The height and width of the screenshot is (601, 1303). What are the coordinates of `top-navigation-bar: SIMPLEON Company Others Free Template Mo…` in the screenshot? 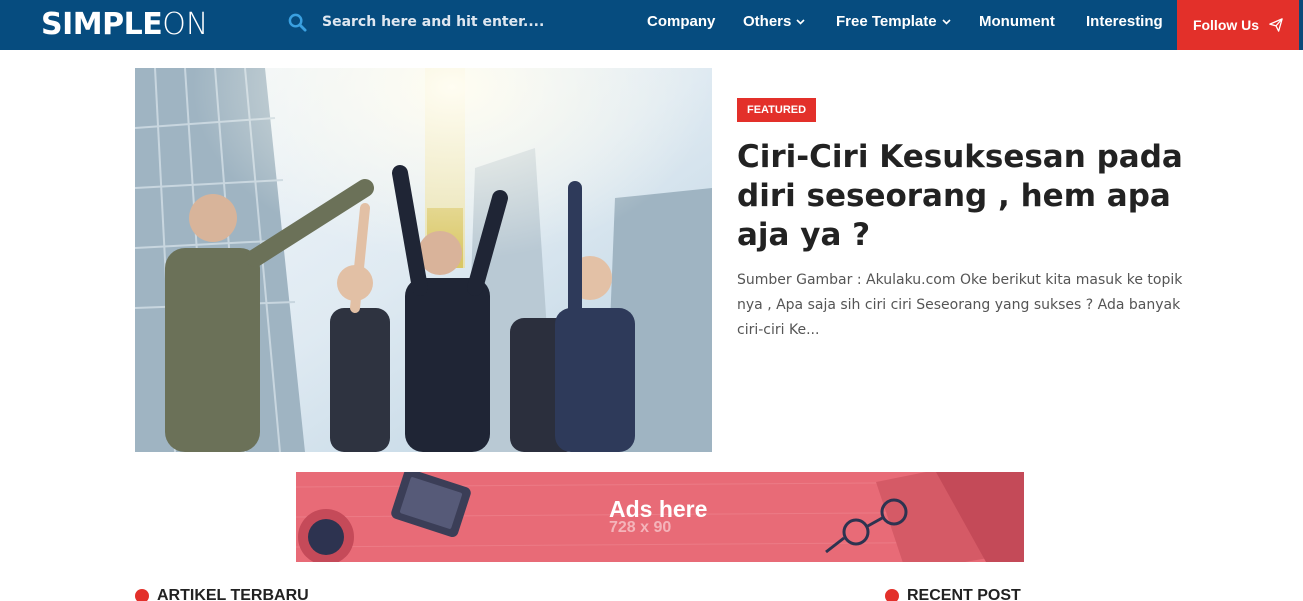 It's located at (651, 25).